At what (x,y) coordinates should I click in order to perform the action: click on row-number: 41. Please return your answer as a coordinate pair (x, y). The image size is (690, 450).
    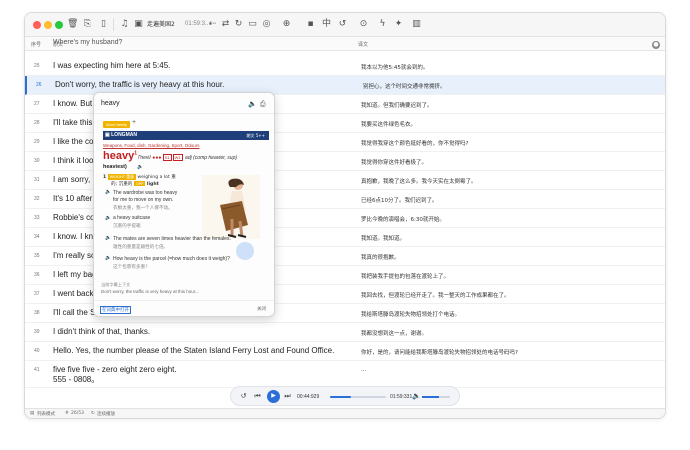
    Looking at the image, I should click on (37, 370).